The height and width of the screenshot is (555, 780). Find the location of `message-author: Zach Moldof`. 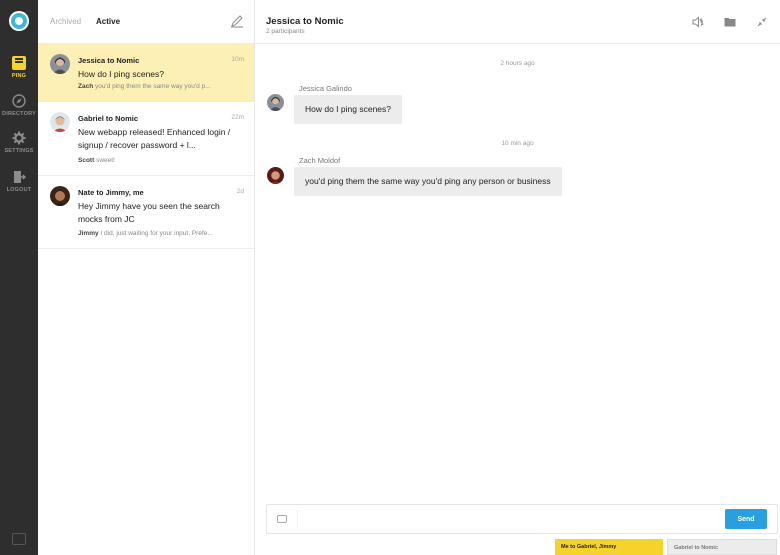

message-author: Zach Moldof is located at coordinates (320, 160).